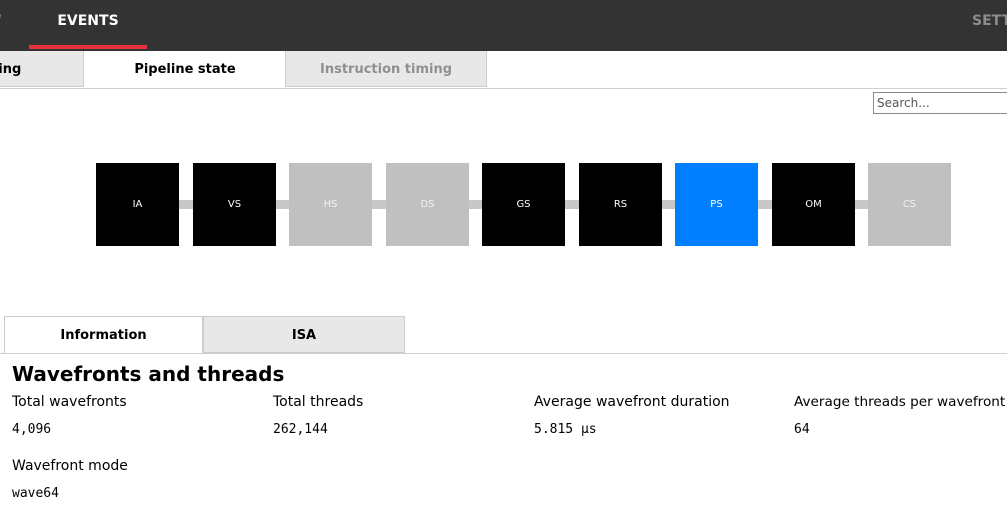 The width and height of the screenshot is (1007, 505). I want to click on top-nav-item-overview: W, so click(0, 25).